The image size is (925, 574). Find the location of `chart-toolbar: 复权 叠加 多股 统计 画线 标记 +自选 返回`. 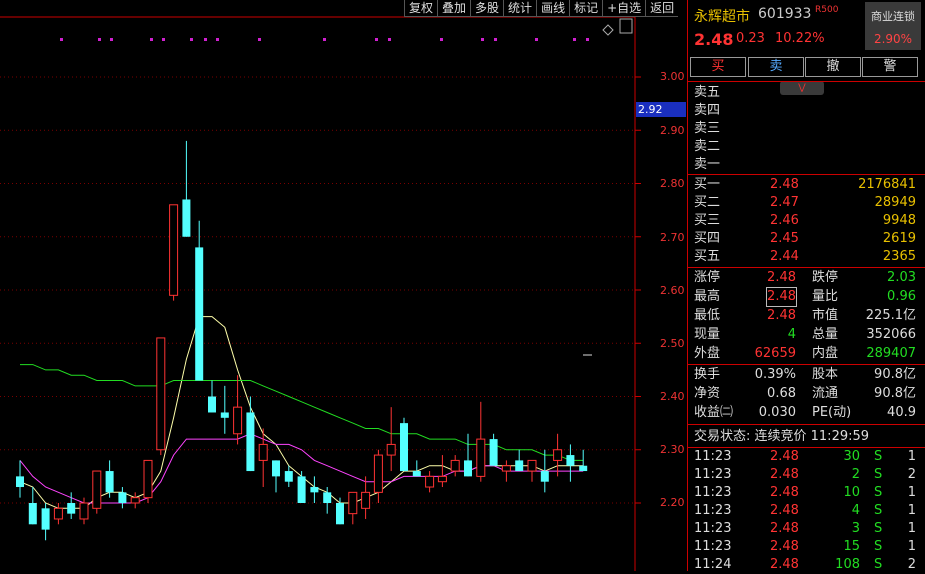

chart-toolbar: 复权 叠加 多股 统计 画线 标记 +自选 返回 is located at coordinates (541, 8).